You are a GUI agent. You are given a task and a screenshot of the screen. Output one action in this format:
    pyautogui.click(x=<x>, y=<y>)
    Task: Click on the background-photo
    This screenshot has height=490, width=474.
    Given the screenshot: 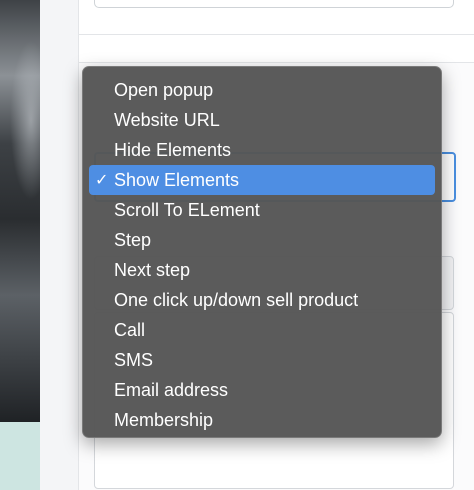 What is the action you would take?
    pyautogui.click(x=20, y=211)
    